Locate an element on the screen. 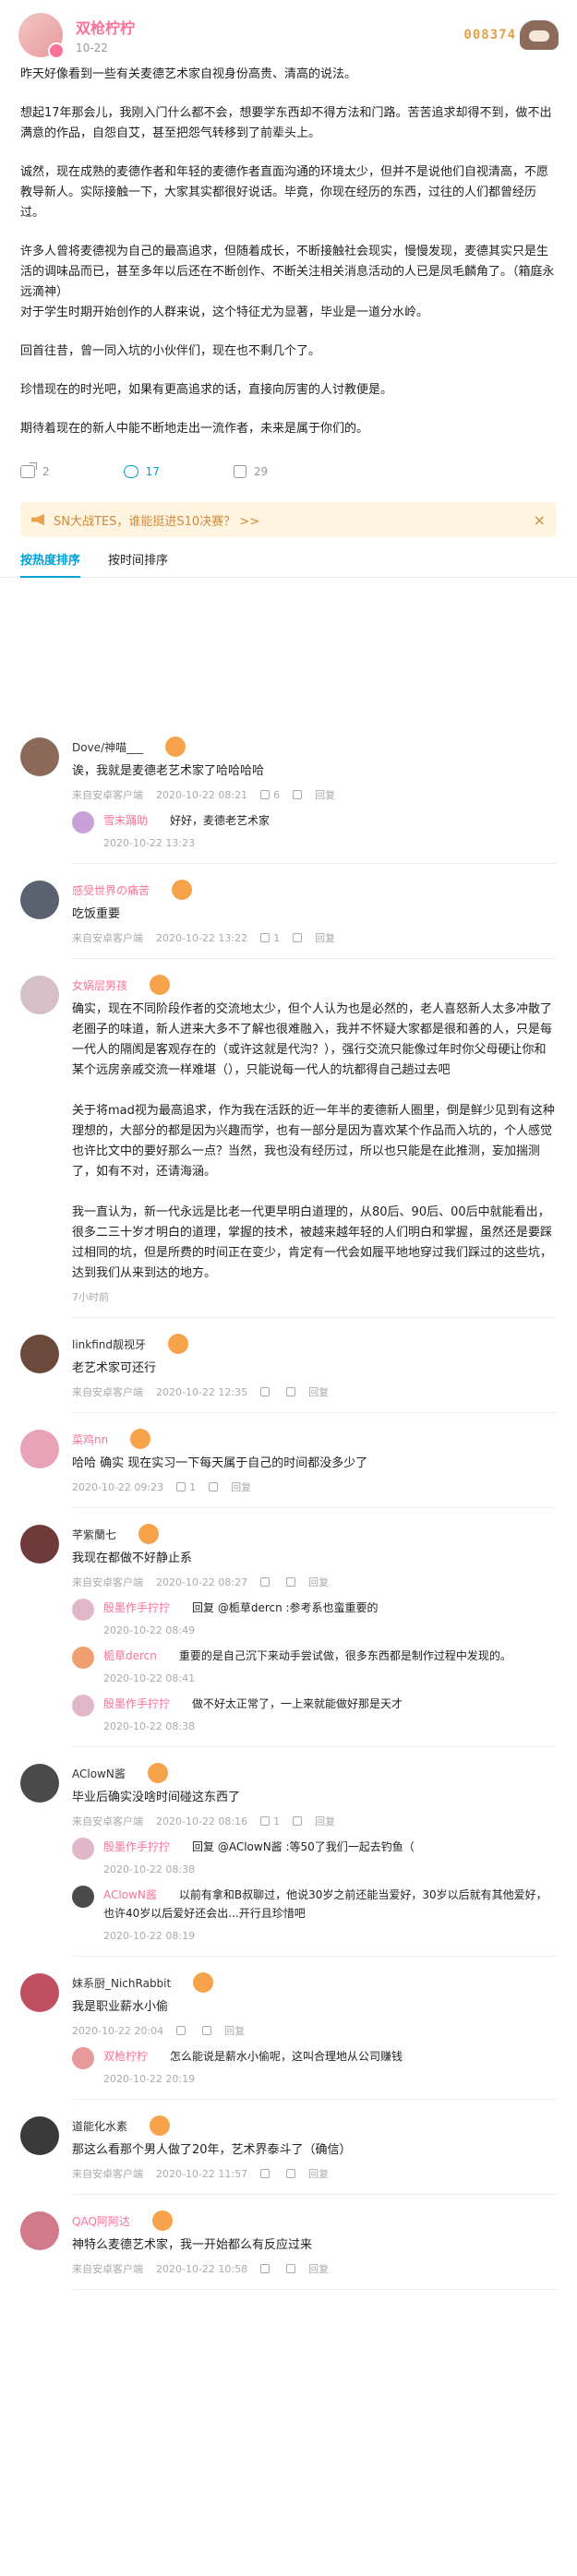 Image resolution: width=577 pixels, height=2576 pixels. comment-text: 诶，我就是麦德老艺术家了哈哈哈哈 is located at coordinates (168, 771).